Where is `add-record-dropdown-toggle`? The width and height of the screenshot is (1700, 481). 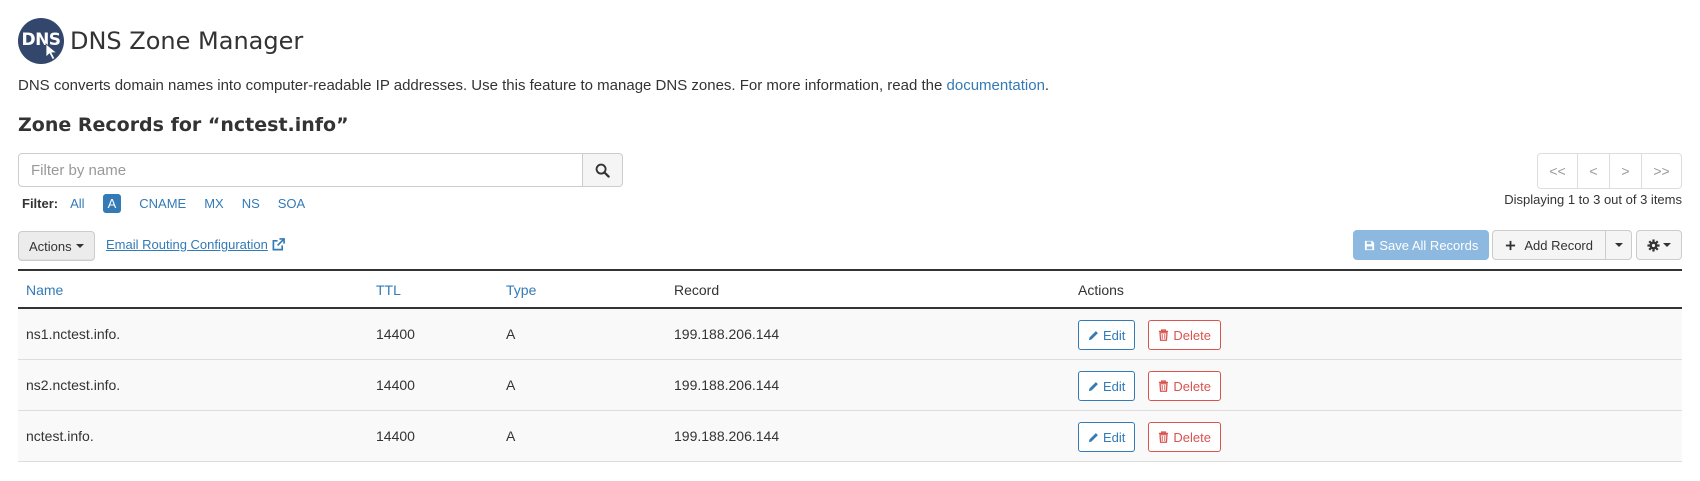 add-record-dropdown-toggle is located at coordinates (1619, 245).